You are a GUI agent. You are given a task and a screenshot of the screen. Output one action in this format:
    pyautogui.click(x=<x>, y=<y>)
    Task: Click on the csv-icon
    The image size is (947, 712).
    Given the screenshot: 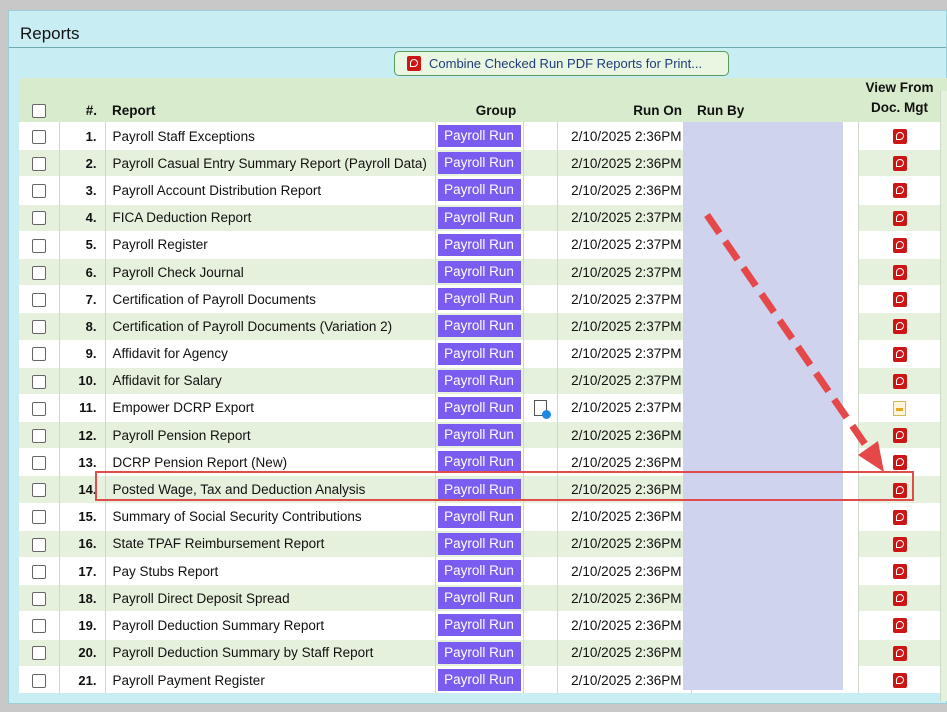 What is the action you would take?
    pyautogui.click(x=899, y=408)
    